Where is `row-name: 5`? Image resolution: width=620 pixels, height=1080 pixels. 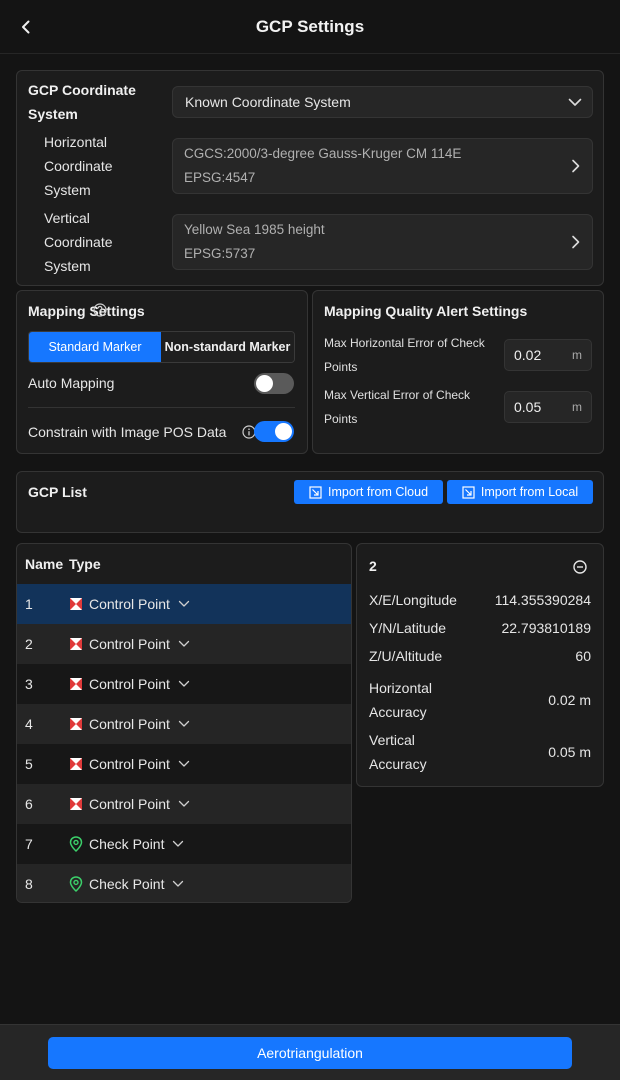
row-name: 5 is located at coordinates (29, 764).